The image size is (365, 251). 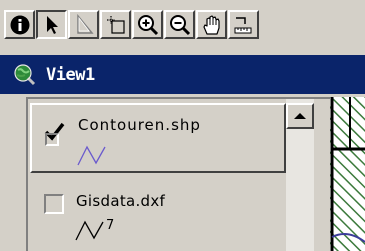 I want to click on zoom-in-button, so click(x=147, y=24).